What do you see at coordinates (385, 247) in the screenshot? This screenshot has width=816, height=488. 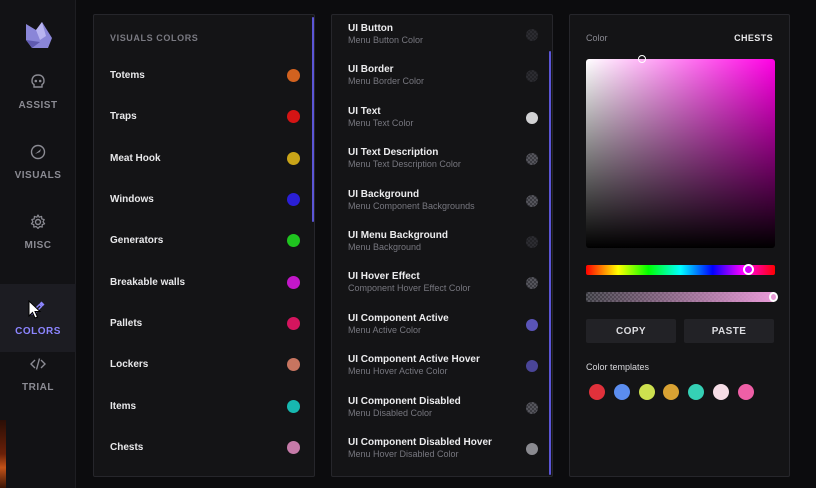 I see `ui-color-description: Menu Background` at bounding box center [385, 247].